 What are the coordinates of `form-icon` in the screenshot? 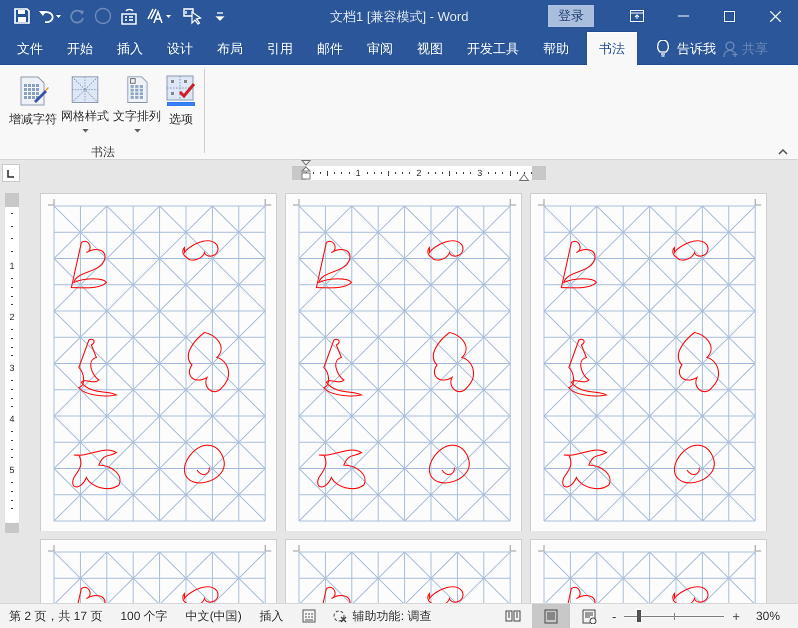 It's located at (129, 16).